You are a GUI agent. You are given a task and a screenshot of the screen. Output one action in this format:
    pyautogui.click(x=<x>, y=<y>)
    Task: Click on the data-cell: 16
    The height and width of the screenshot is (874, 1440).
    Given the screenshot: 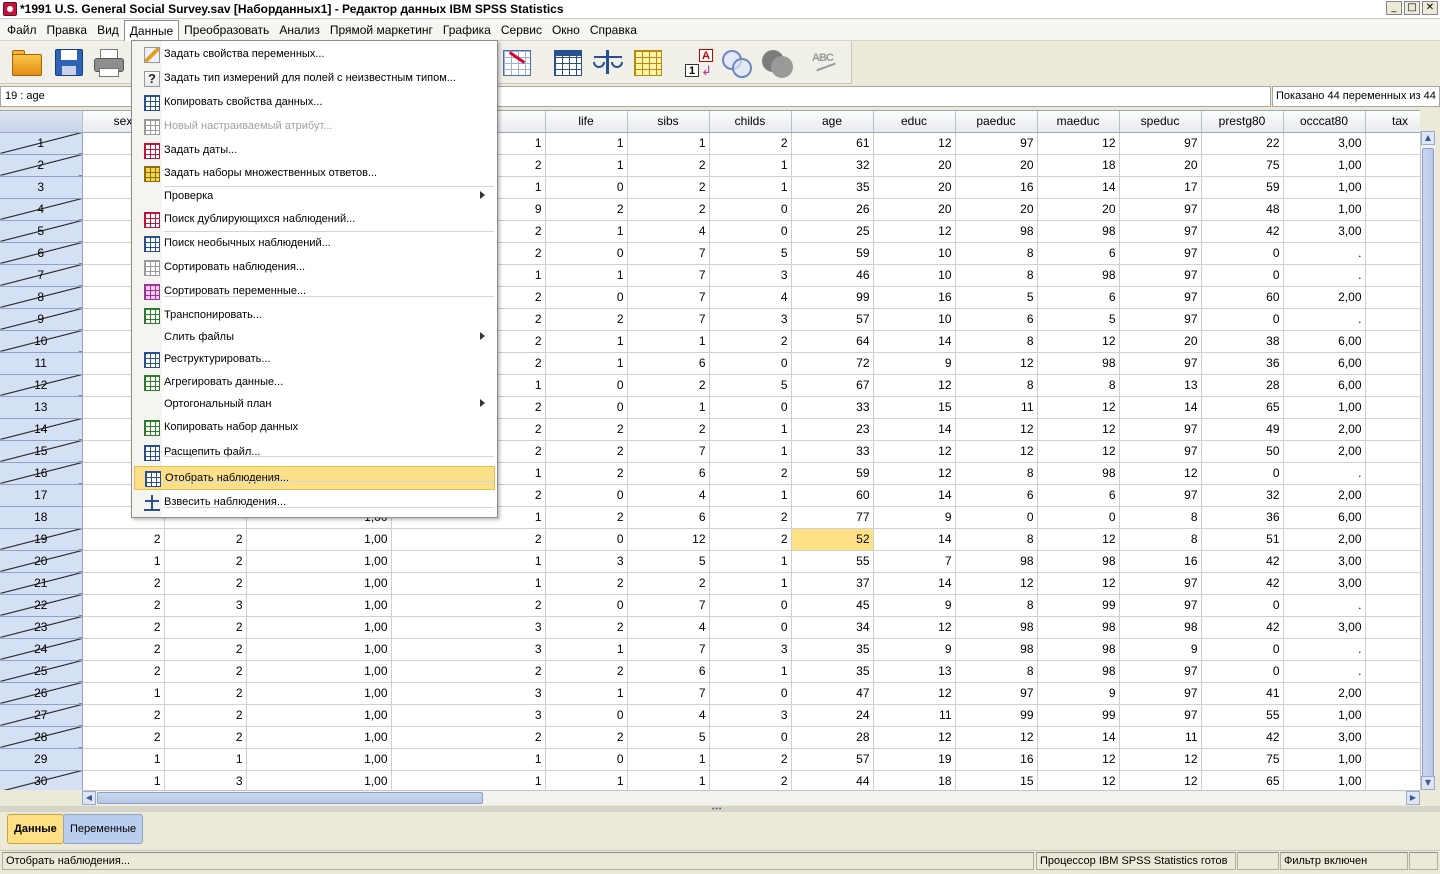 What is the action you would take?
    pyautogui.click(x=1160, y=561)
    